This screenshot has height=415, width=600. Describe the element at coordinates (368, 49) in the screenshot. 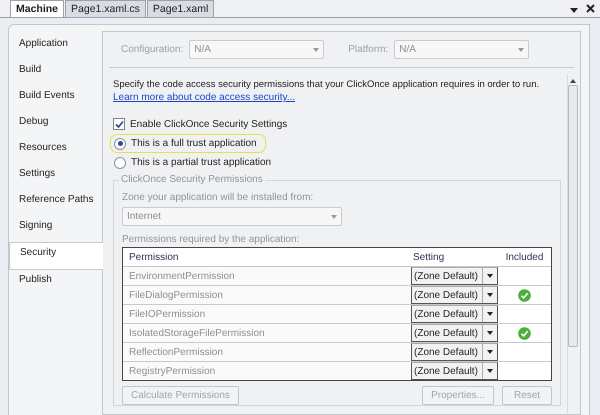

I see `platform-label: Platform:` at that location.